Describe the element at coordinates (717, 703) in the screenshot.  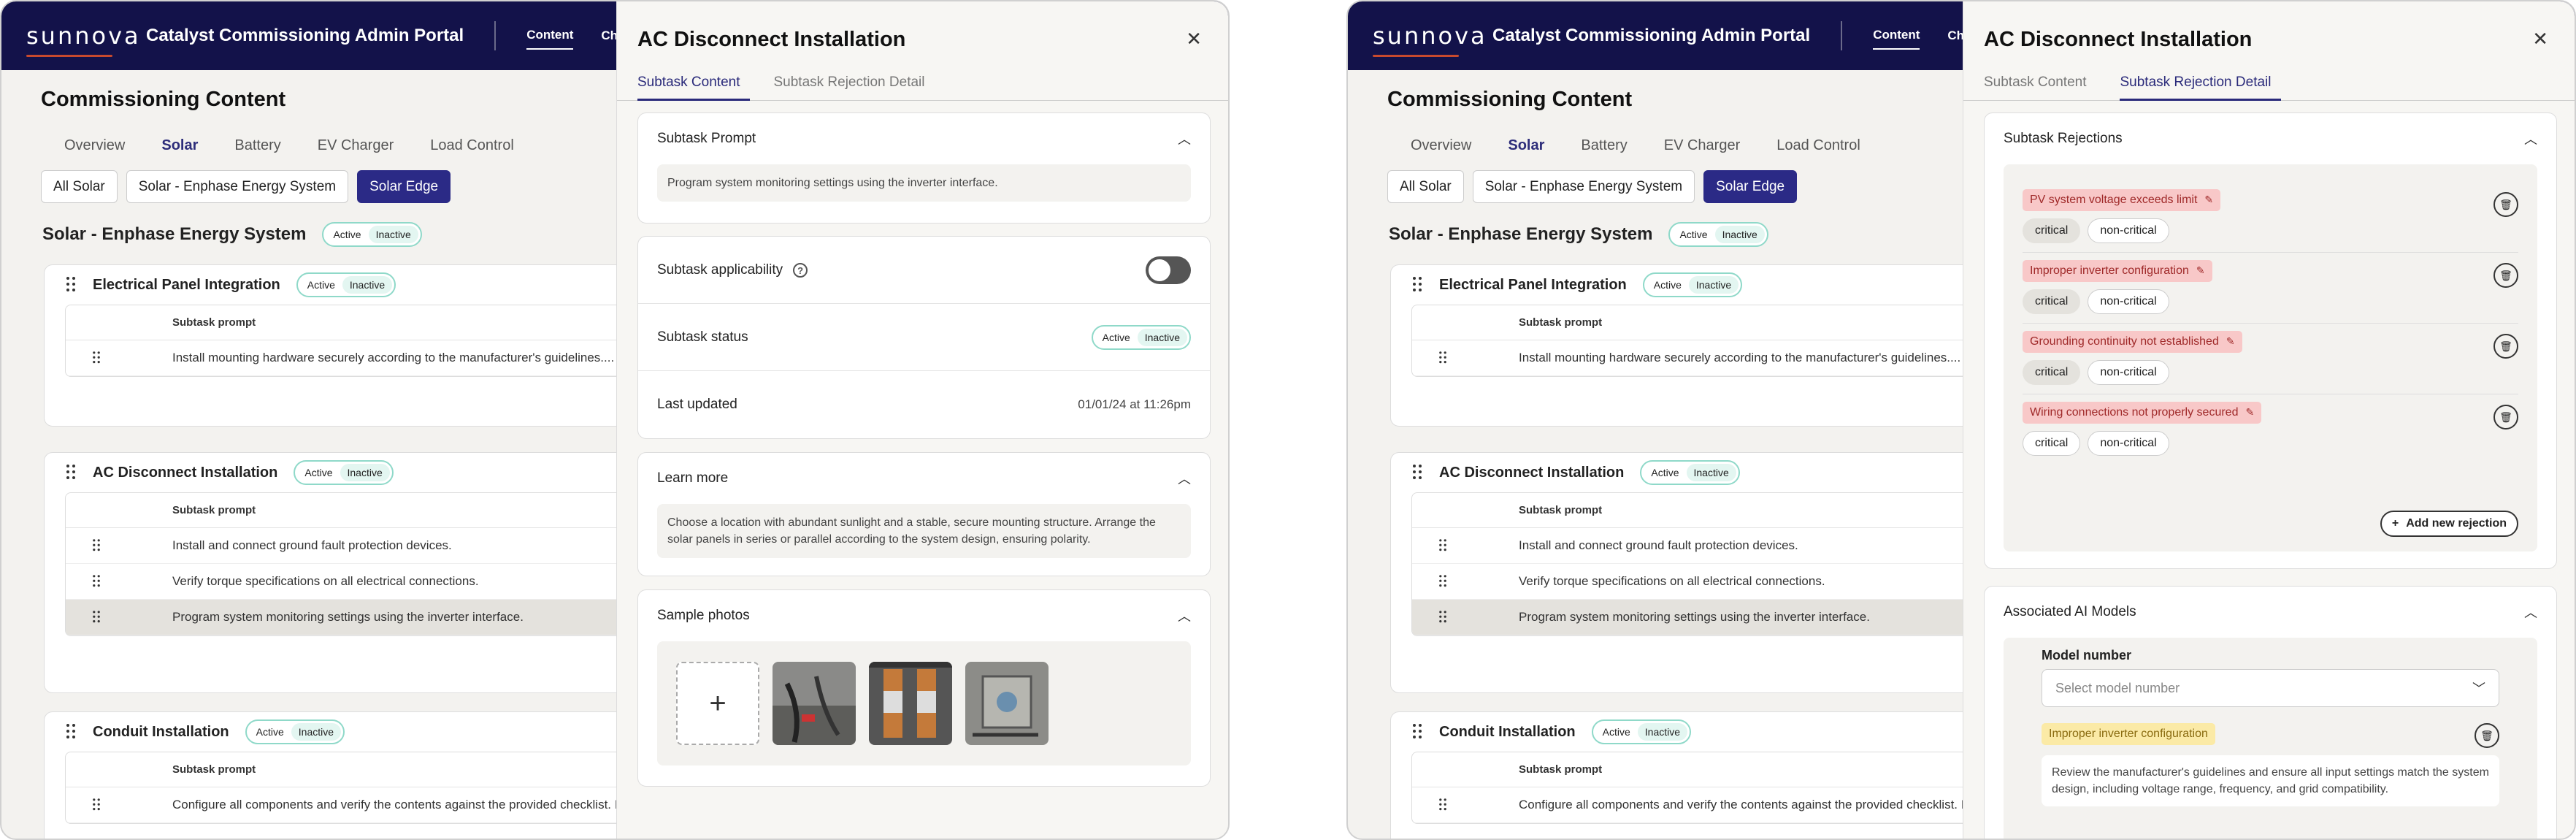
I see `add-photo-button: +` at that location.